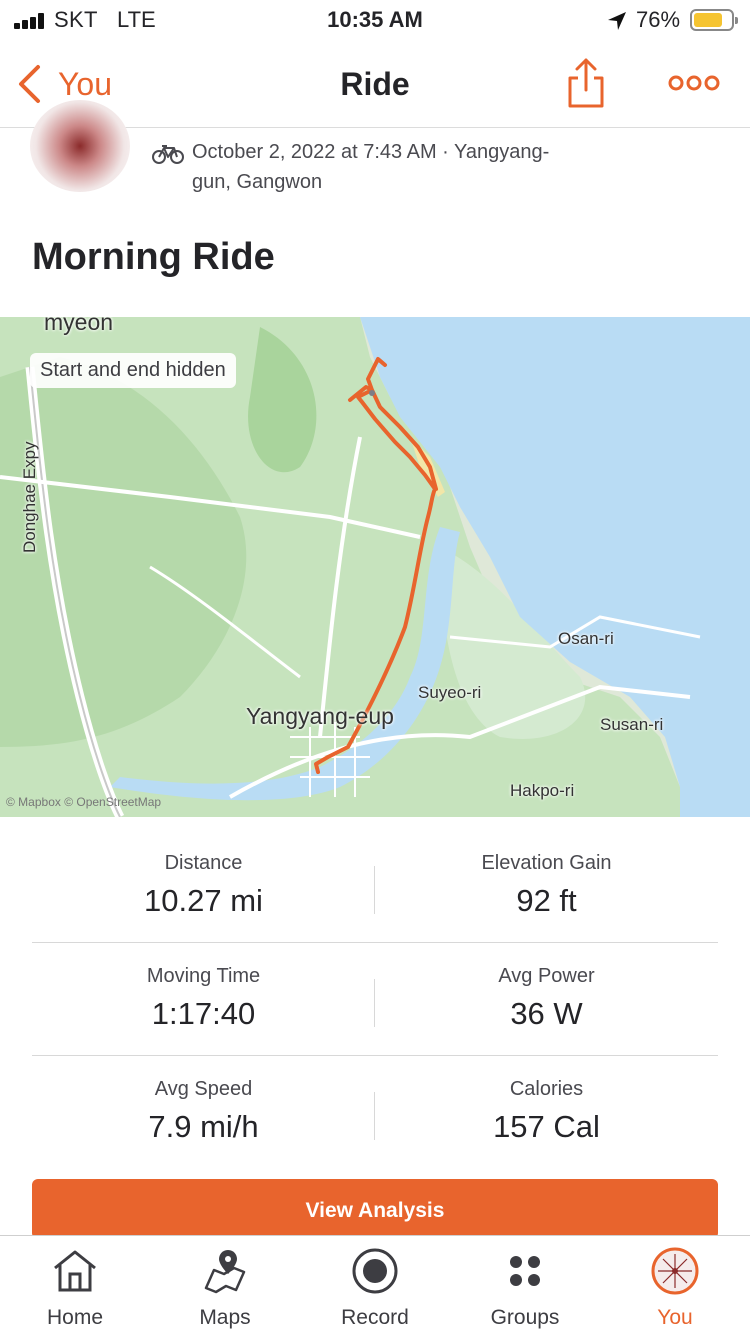  I want to click on map-label-donghae: Donghae Expy, so click(29, 497).